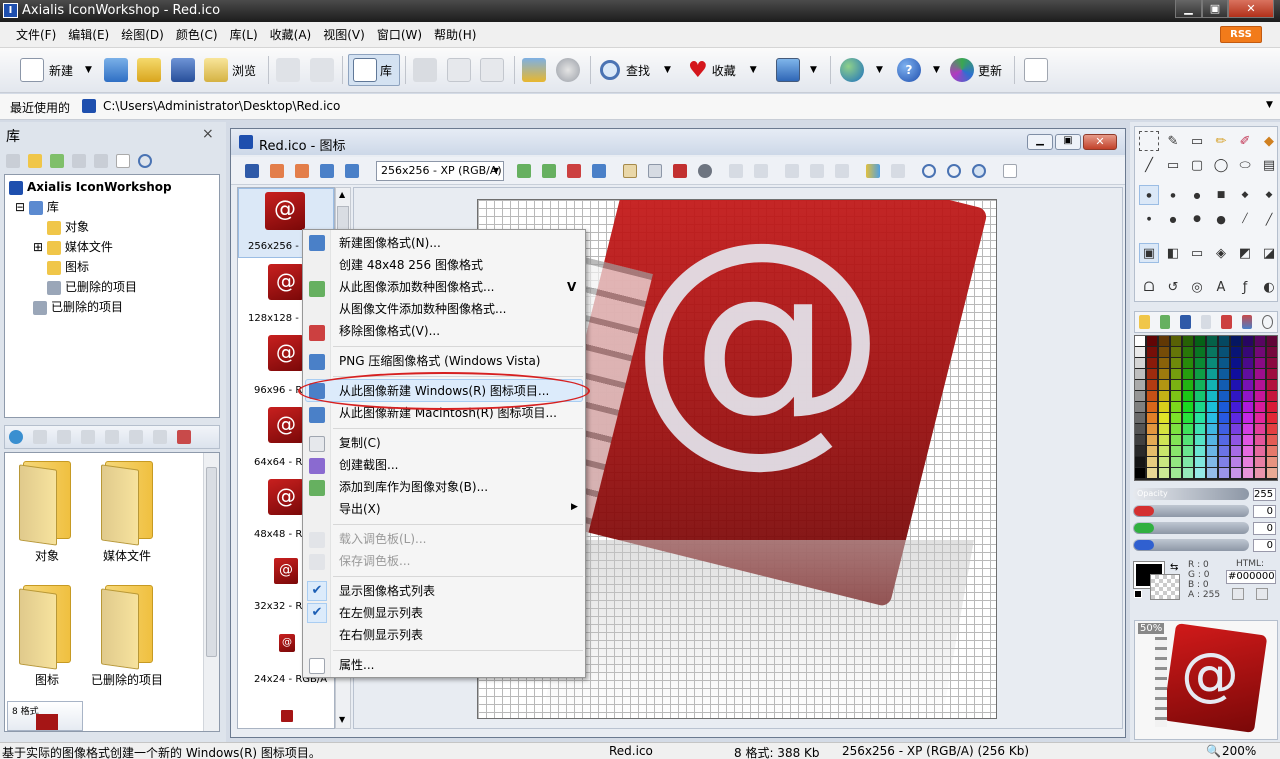  I want to click on blue-slider, so click(1191, 545).